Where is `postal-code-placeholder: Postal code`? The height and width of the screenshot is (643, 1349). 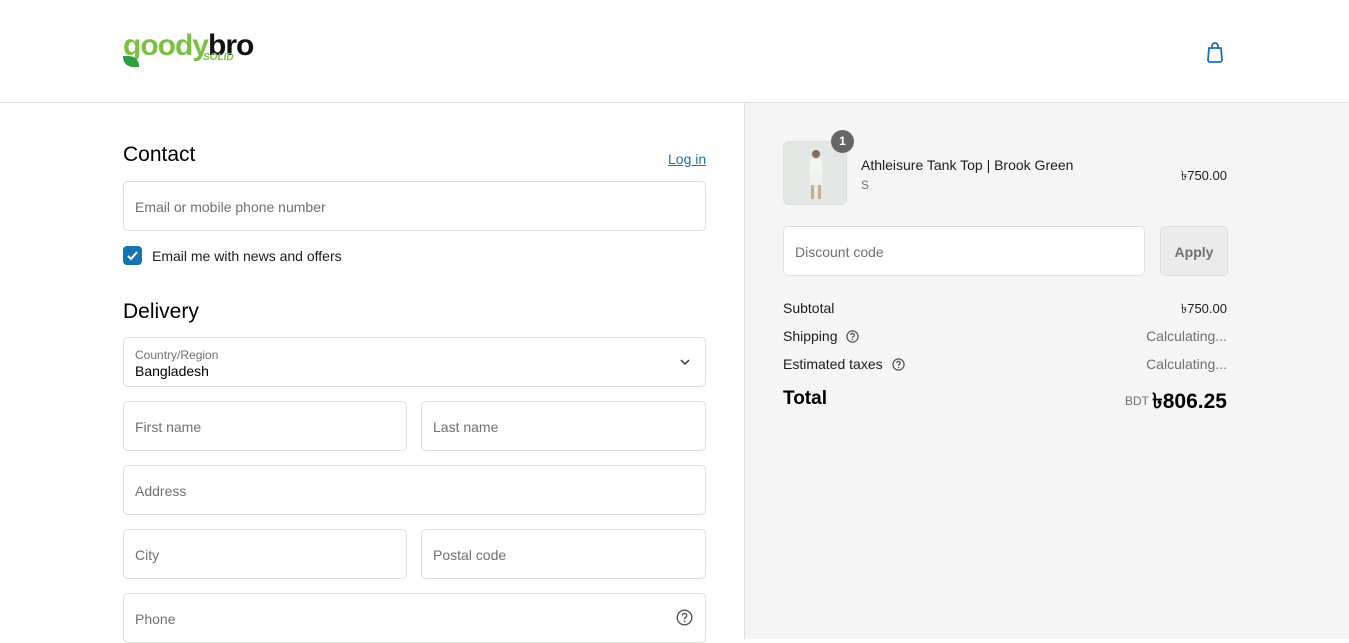
postal-code-placeholder: Postal code is located at coordinates (470, 555).